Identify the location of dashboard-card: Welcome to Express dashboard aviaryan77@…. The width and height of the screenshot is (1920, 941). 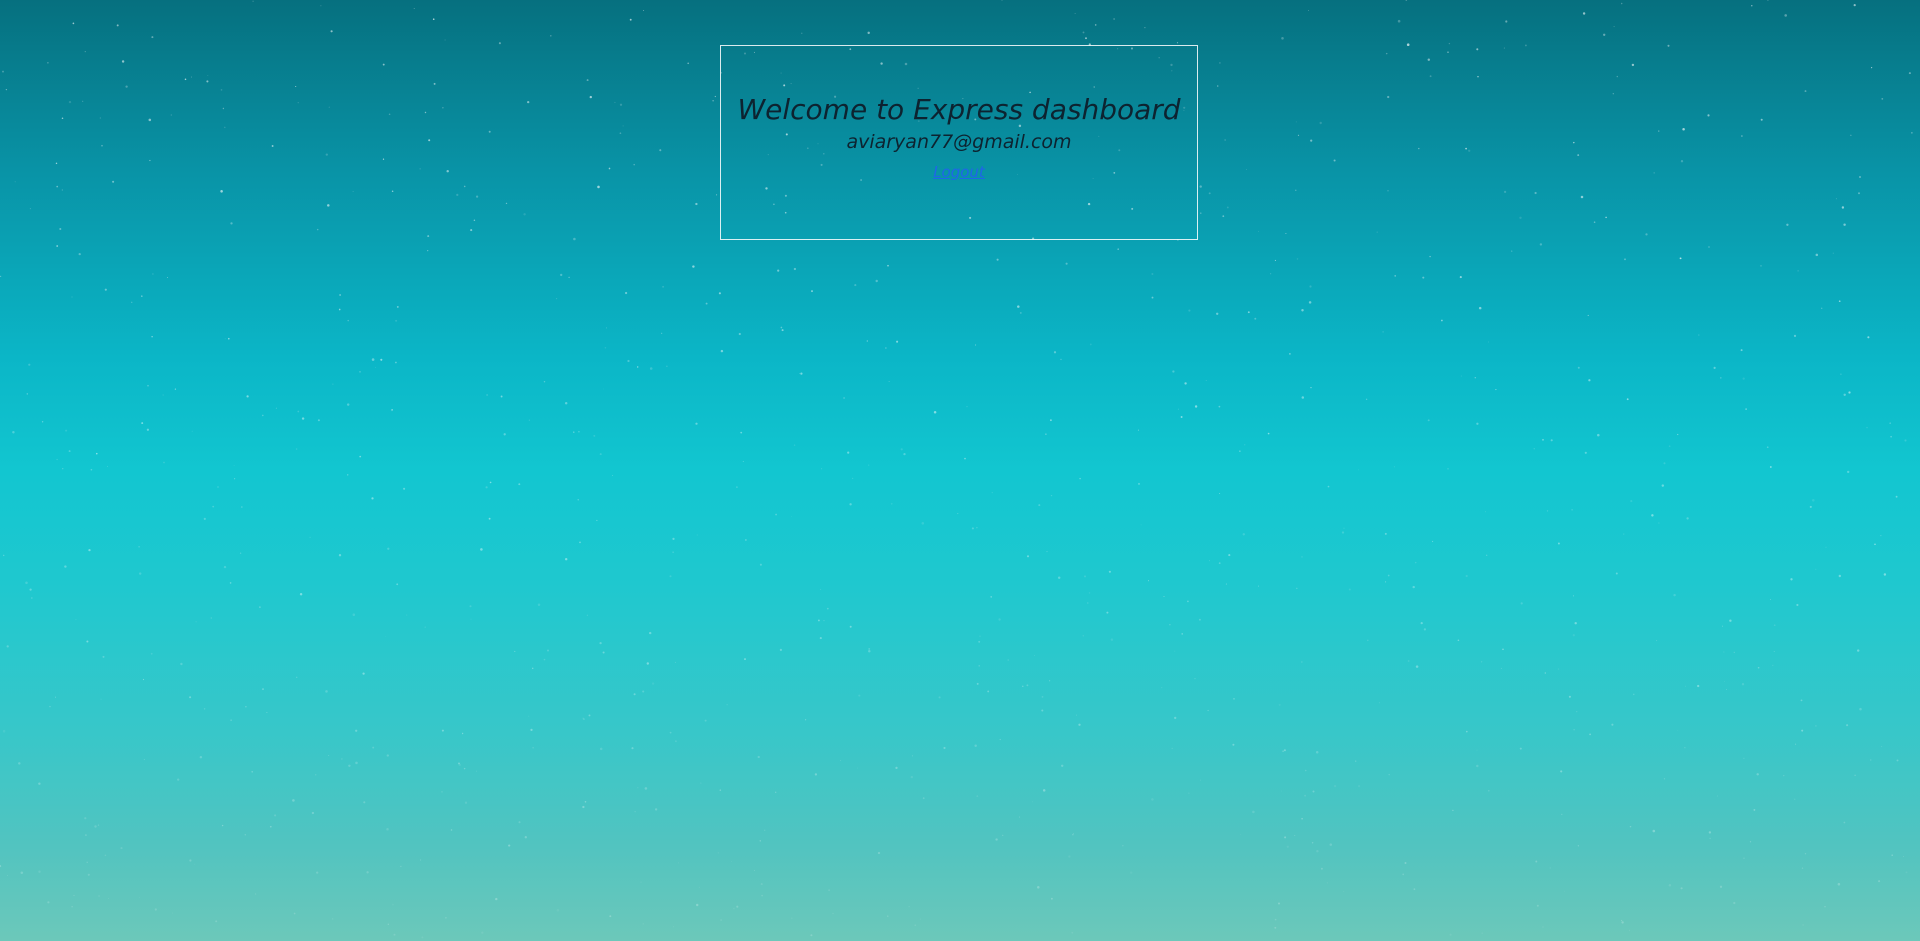
(959, 142).